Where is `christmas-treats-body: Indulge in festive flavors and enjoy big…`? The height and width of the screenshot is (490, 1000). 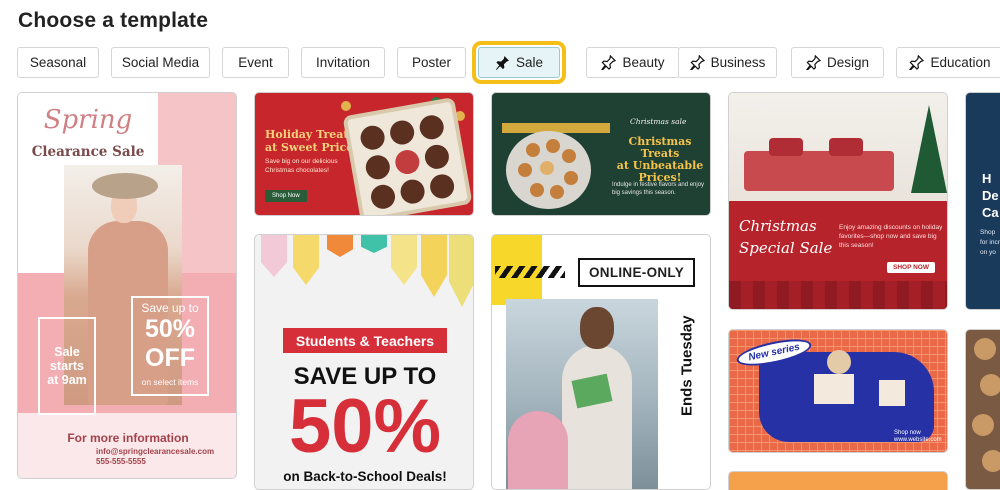 christmas-treats-body: Indulge in festive flavors and enjoy big… is located at coordinates (658, 189).